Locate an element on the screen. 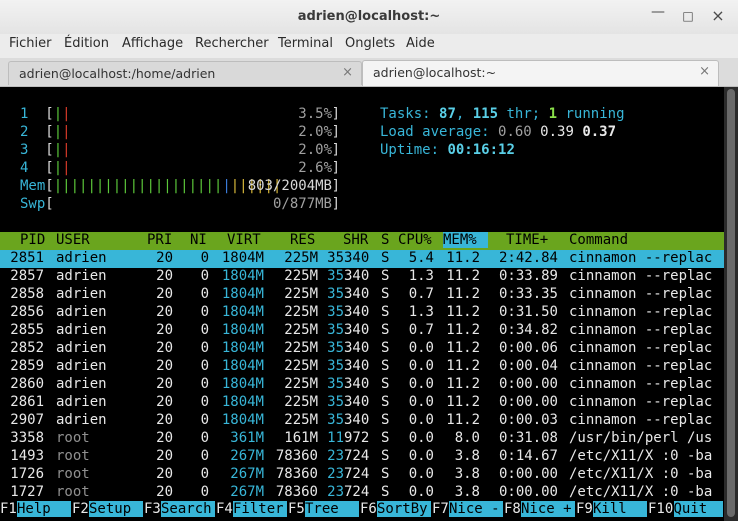 This screenshot has height=521, width=738. cell-pid: 2855 is located at coordinates (27, 330).